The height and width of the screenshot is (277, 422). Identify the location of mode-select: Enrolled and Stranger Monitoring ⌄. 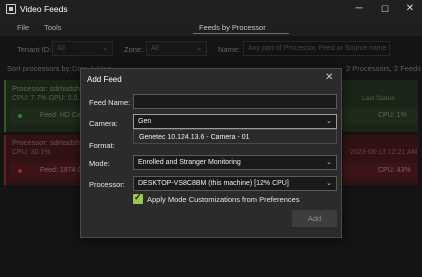
(235, 162).